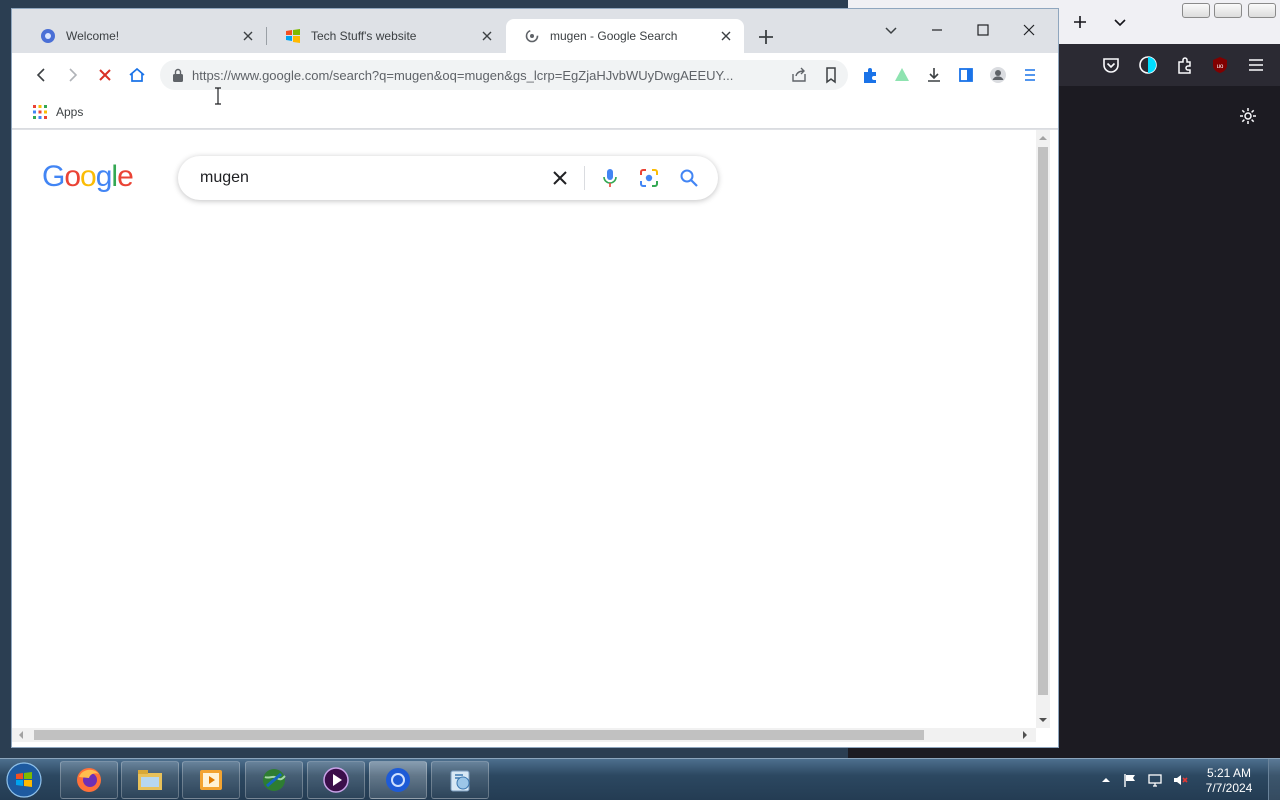  I want to click on volume-muted-icon, so click(1180, 780).